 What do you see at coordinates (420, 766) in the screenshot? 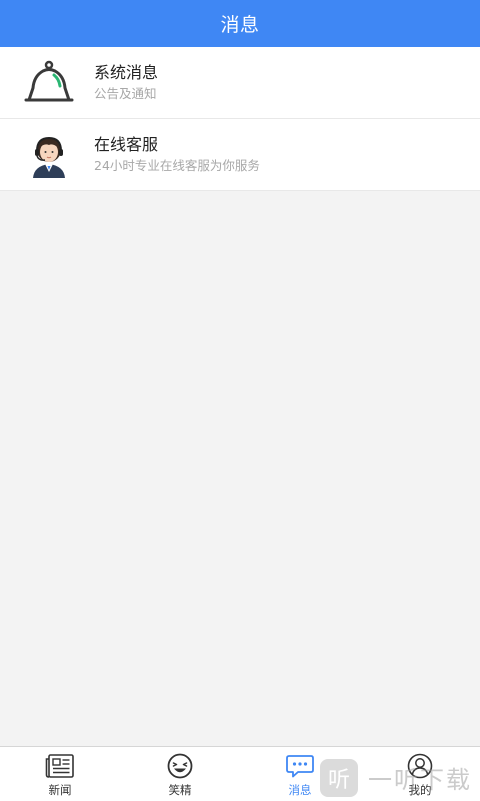
I see `user-icon` at bounding box center [420, 766].